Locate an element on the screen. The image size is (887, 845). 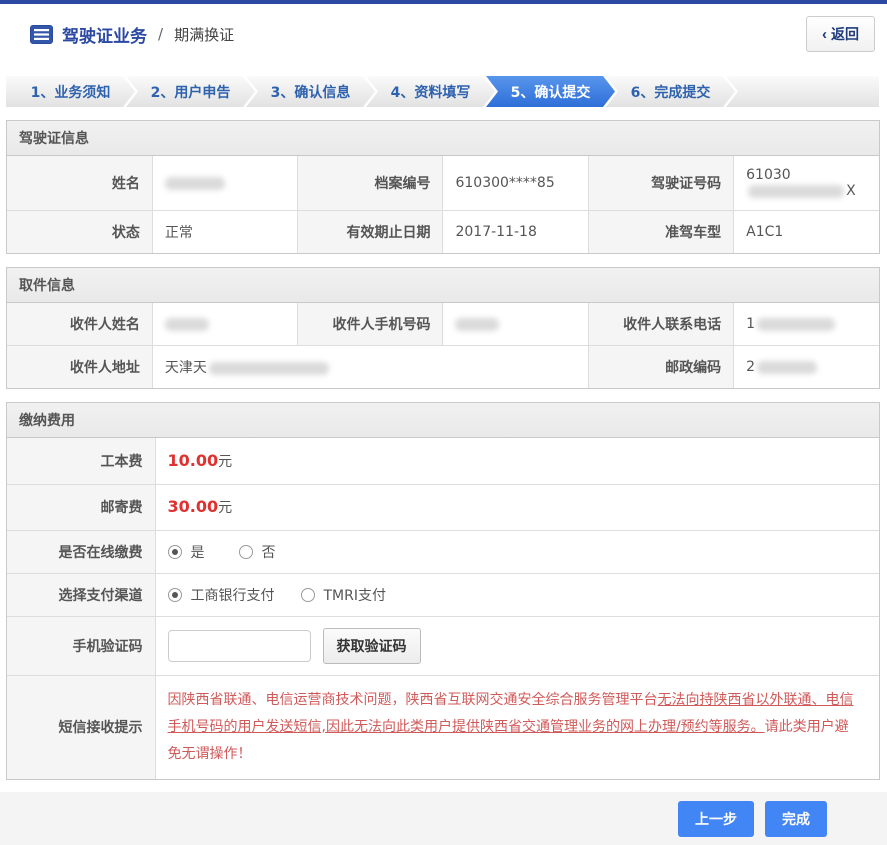
postal-code-label: 邮政编码 is located at coordinates (661, 366).